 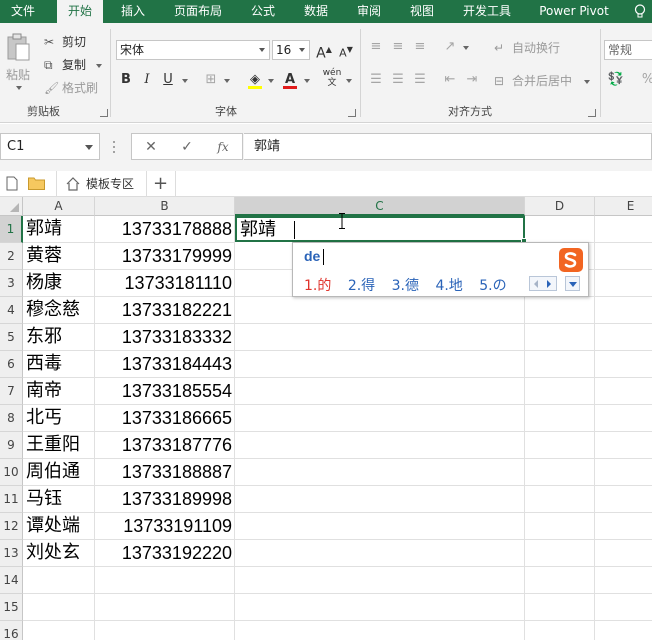 What do you see at coordinates (380, 310) in the screenshot?
I see `cell-c4` at bounding box center [380, 310].